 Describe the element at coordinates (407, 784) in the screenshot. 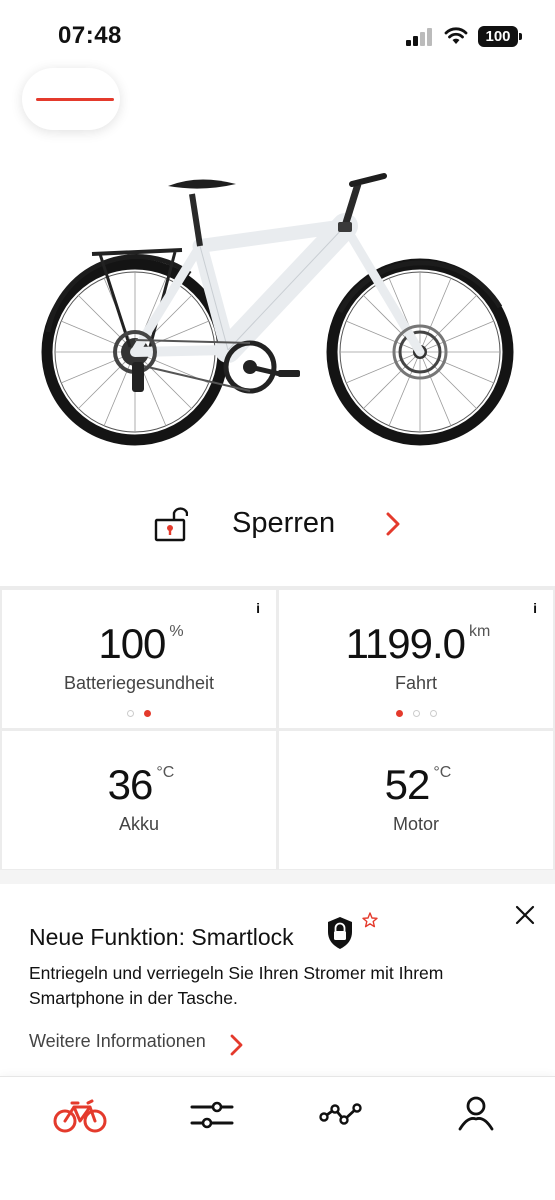

I see `stat-value: 52` at that location.